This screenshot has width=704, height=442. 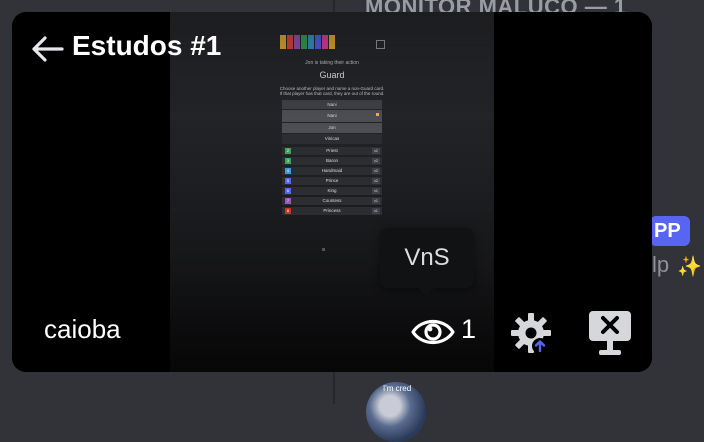 What do you see at coordinates (427, 257) in the screenshot?
I see `tooltip-text: VnS` at bounding box center [427, 257].